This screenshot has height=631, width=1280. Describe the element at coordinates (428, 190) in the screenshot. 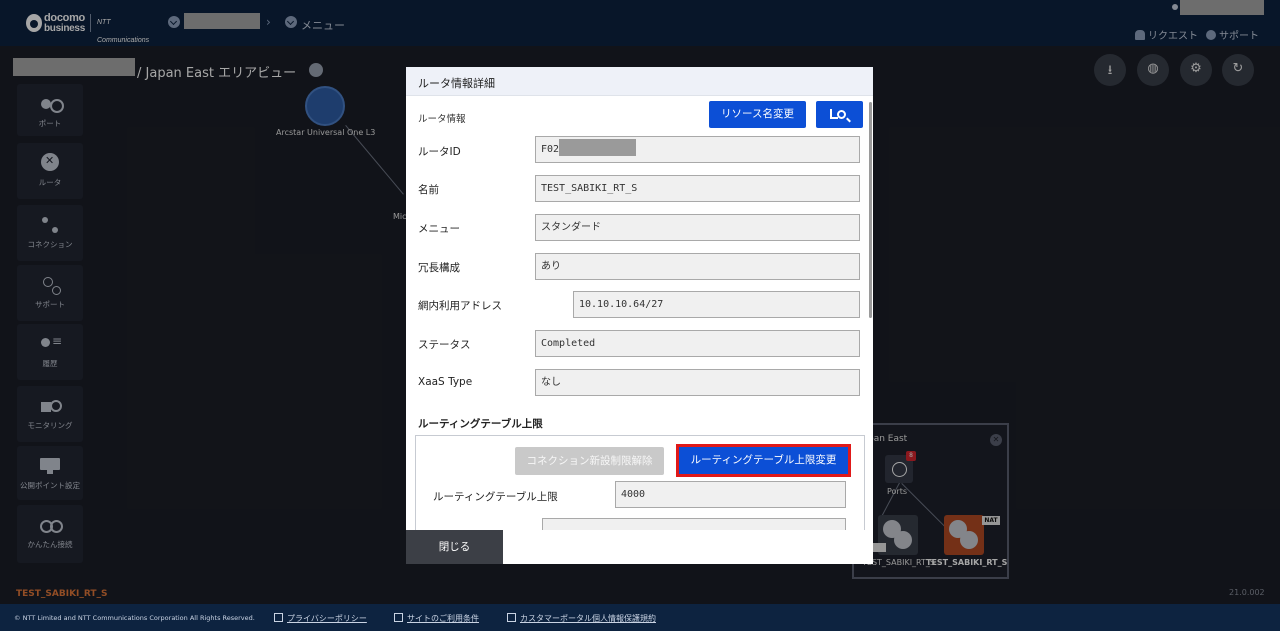

I see `field-label: 名前` at that location.